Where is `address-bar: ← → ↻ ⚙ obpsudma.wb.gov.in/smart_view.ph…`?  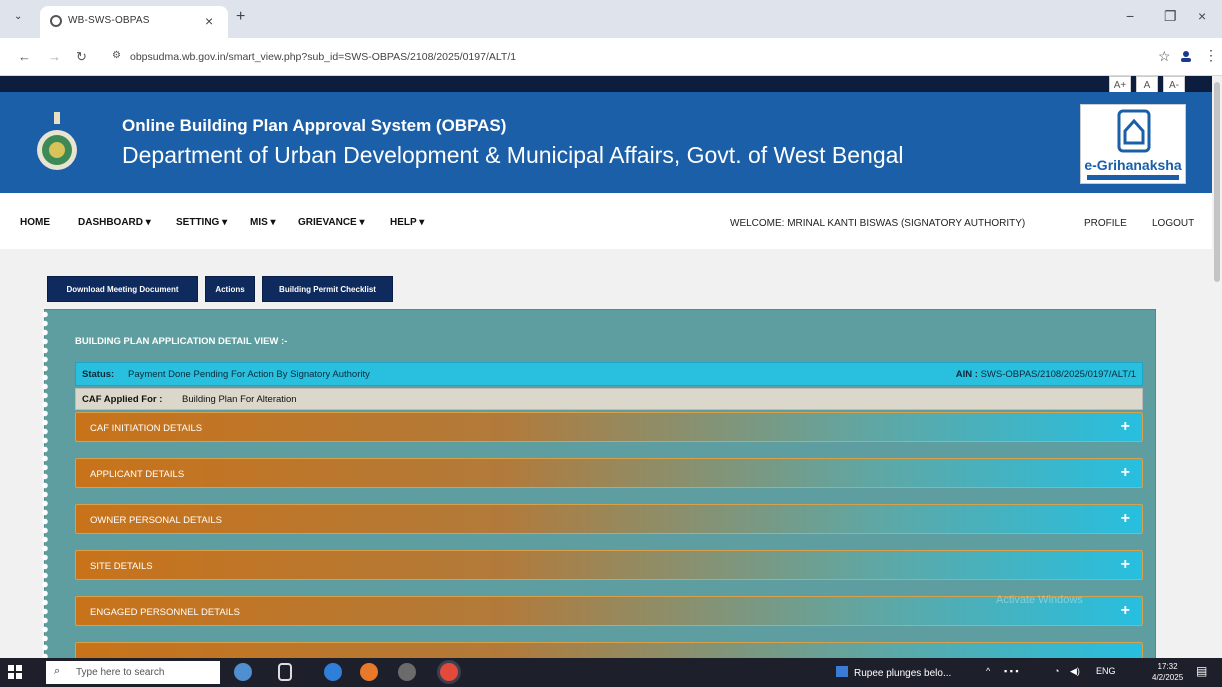
address-bar: ← → ↻ ⚙ obpsudma.wb.gov.in/smart_view.ph… is located at coordinates (611, 57).